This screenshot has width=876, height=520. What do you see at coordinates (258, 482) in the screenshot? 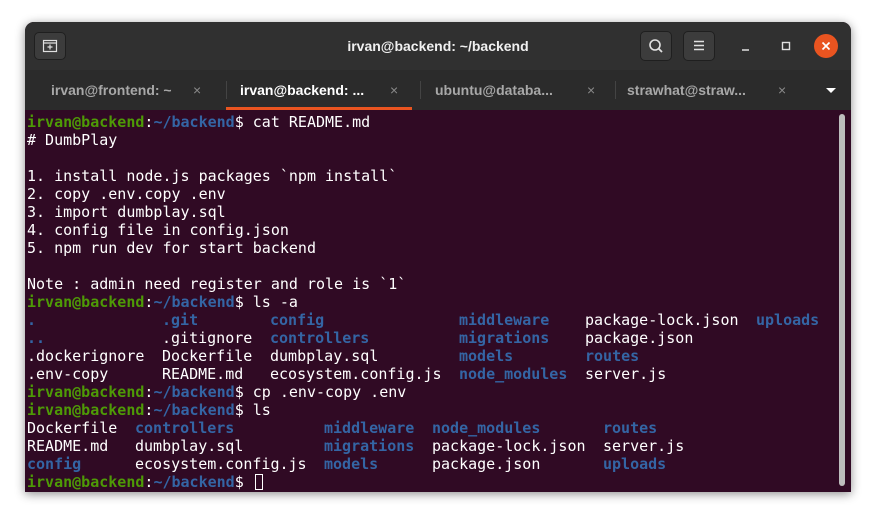
I see `text-cursor` at bounding box center [258, 482].